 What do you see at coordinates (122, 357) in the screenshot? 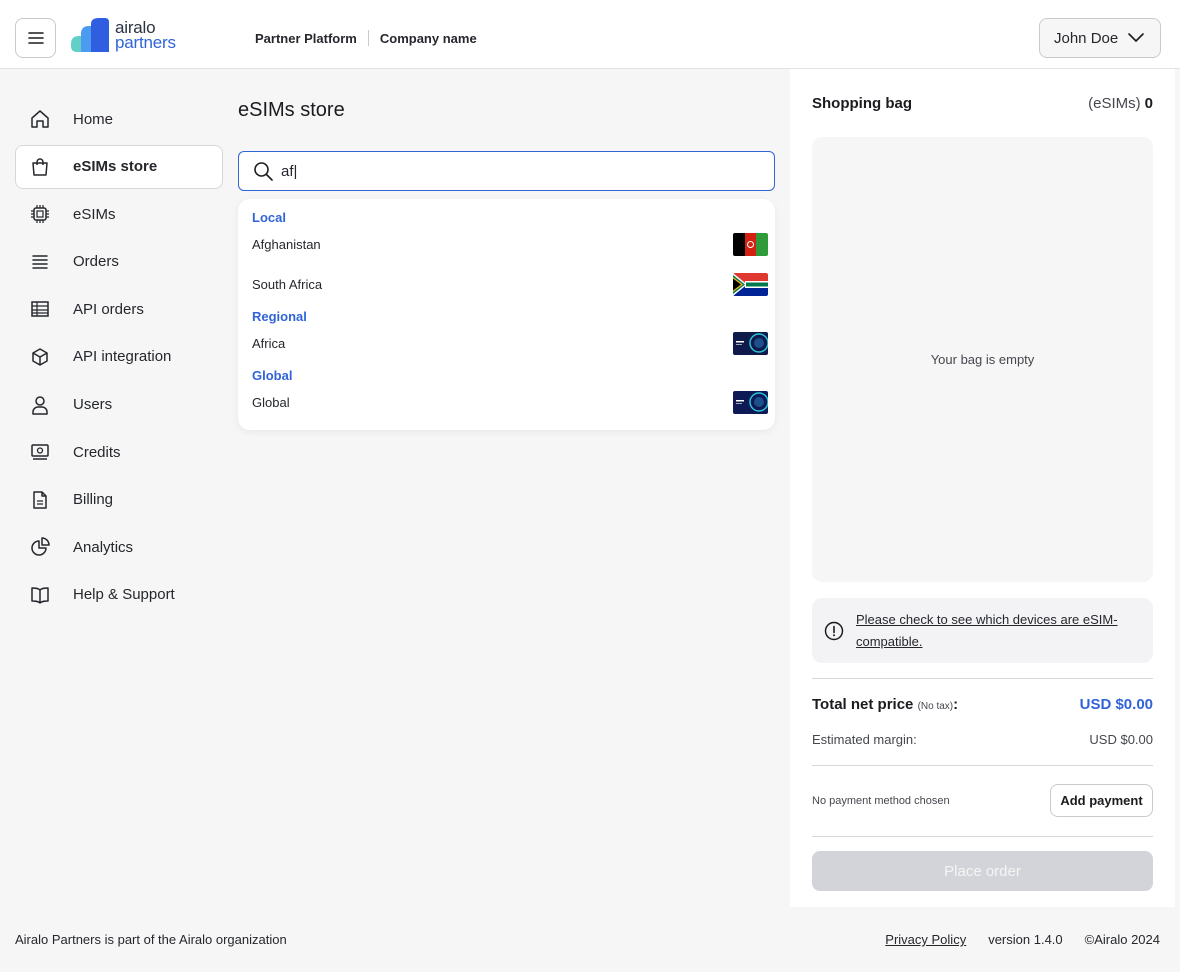
I see `sidebar-item-label: API integration` at bounding box center [122, 357].